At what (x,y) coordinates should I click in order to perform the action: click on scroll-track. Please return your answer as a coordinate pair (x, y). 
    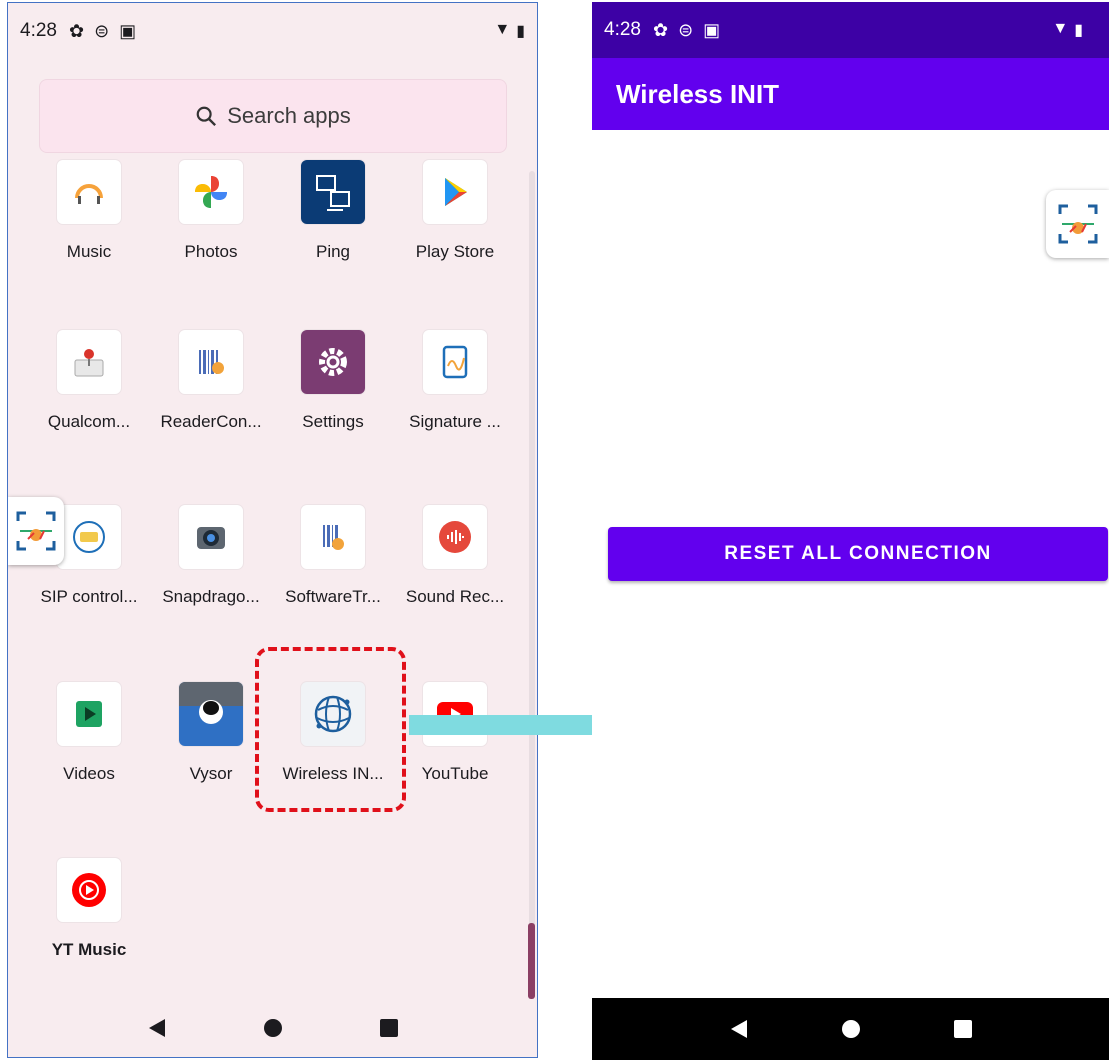
    Looking at the image, I should click on (532, 581).